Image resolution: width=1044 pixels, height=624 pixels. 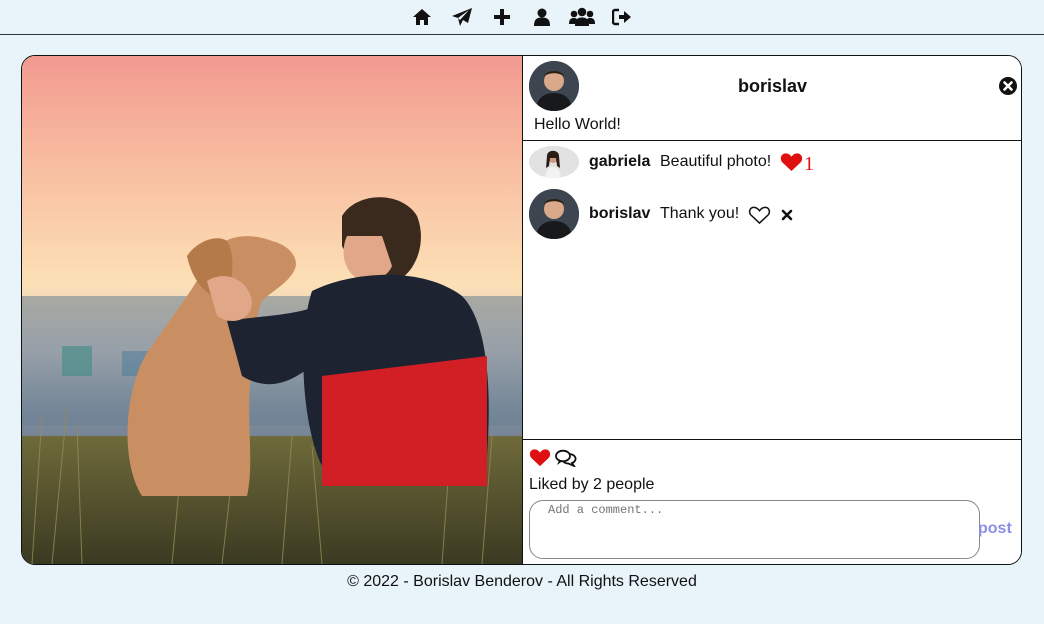 I want to click on comment-like-count: 1, so click(x=809, y=164).